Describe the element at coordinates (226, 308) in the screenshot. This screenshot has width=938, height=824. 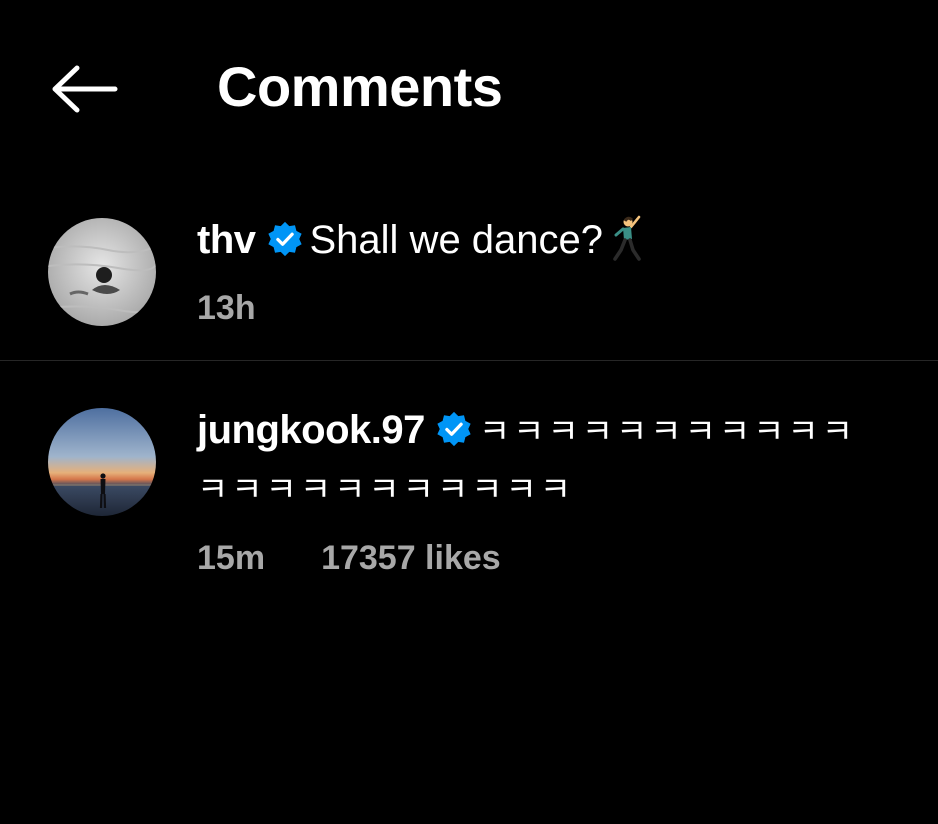
I see `comment-time: 13h` at that location.